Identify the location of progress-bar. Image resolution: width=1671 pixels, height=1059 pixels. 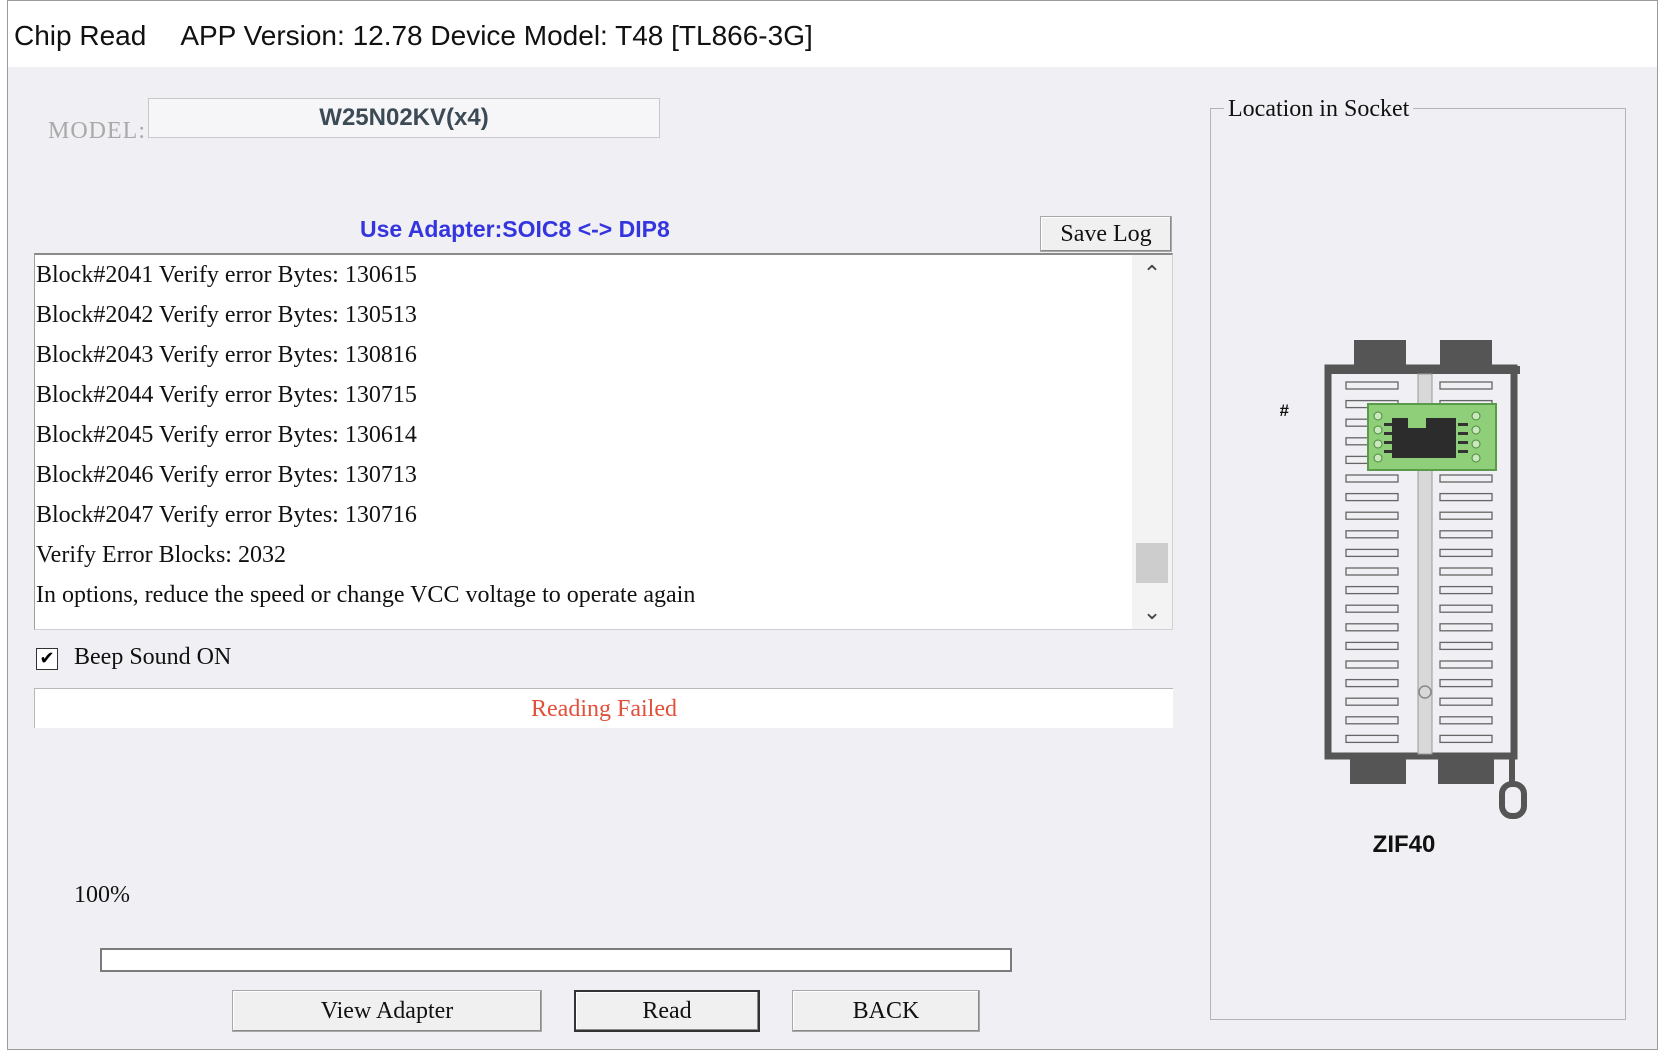
(556, 960).